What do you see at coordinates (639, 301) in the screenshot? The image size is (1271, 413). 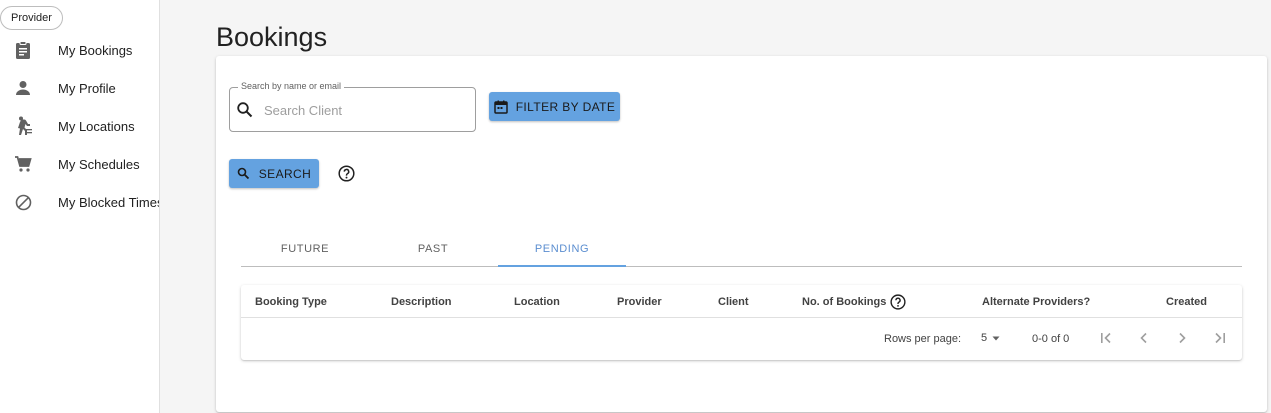 I see `column-header-provider: Provider` at bounding box center [639, 301].